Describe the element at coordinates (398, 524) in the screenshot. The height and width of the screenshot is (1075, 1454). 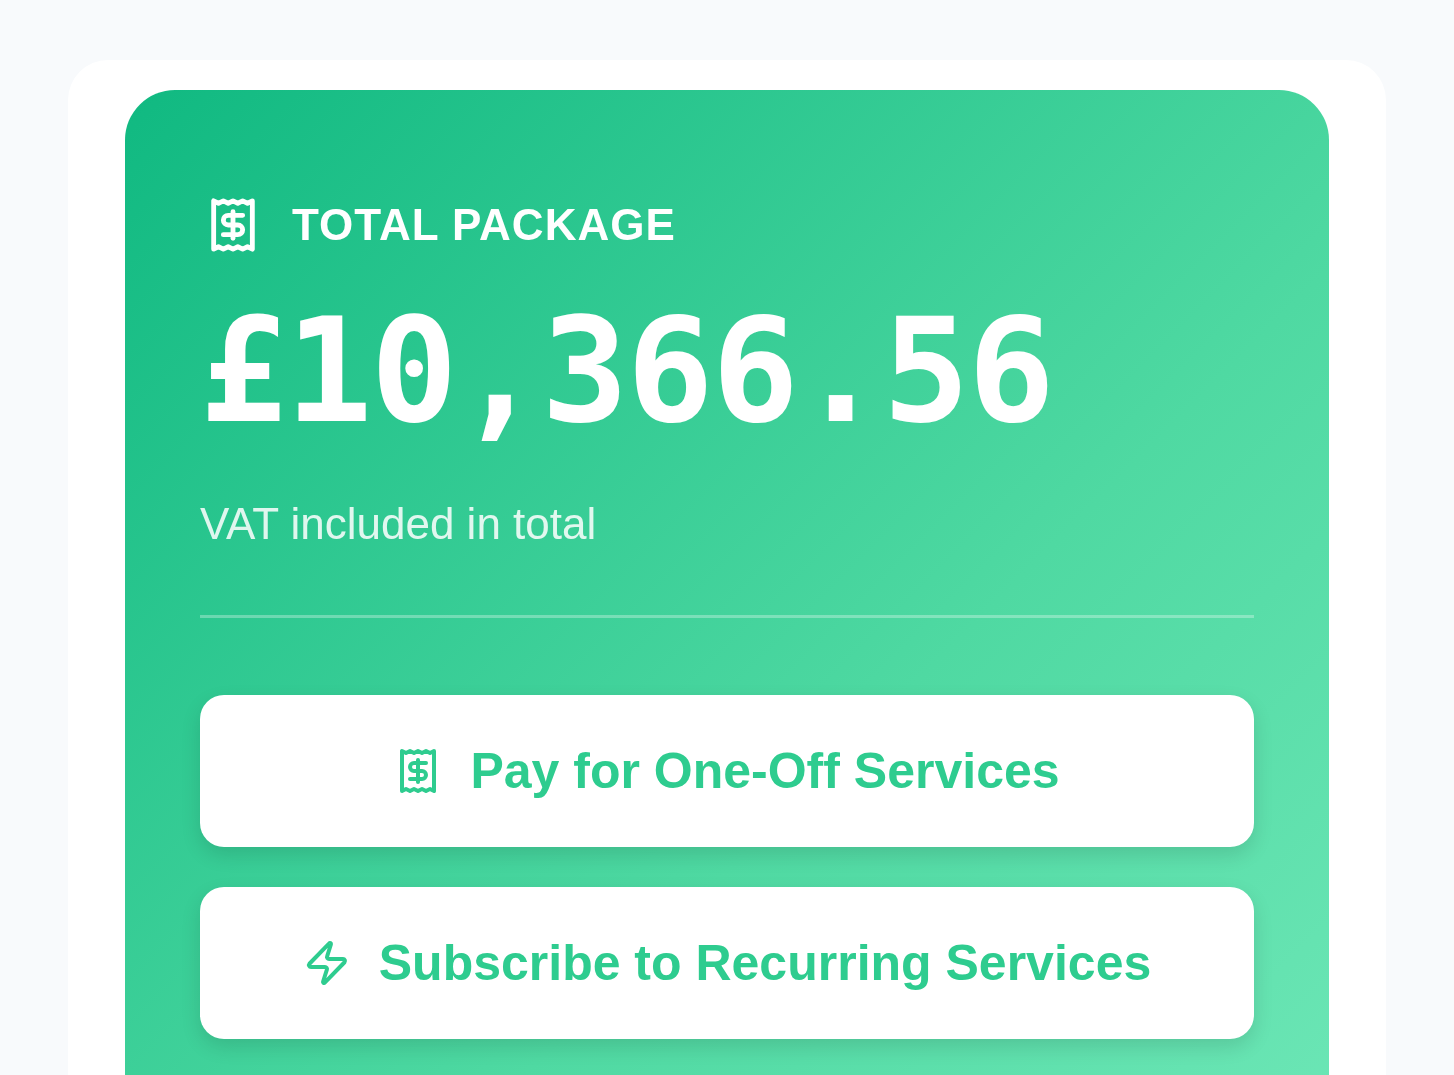
I see `vat-note: VAT included in total` at that location.